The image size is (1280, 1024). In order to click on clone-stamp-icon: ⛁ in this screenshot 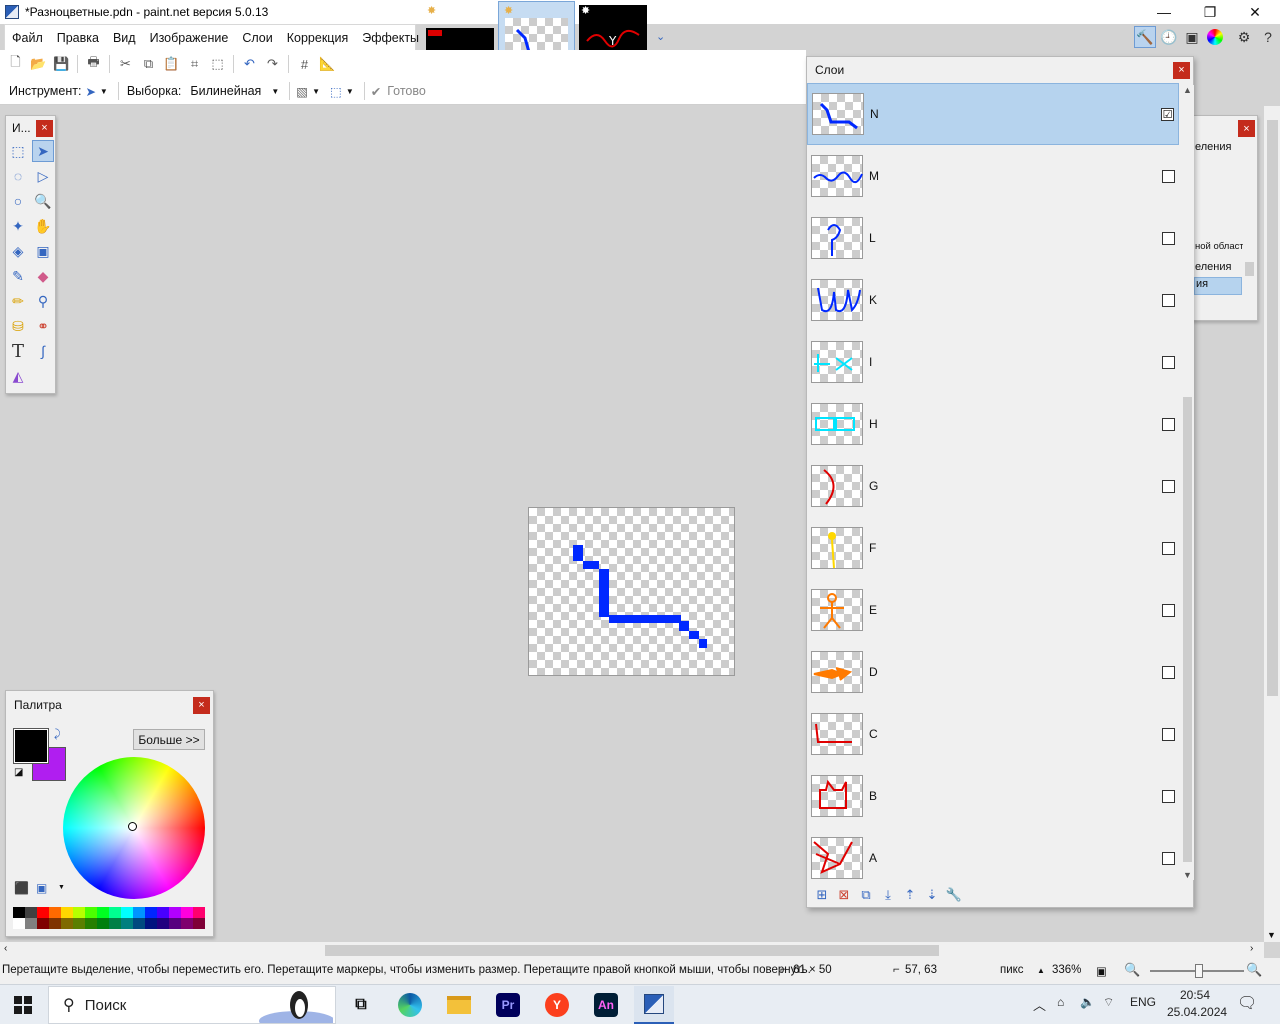, I will do `click(18, 326)`.